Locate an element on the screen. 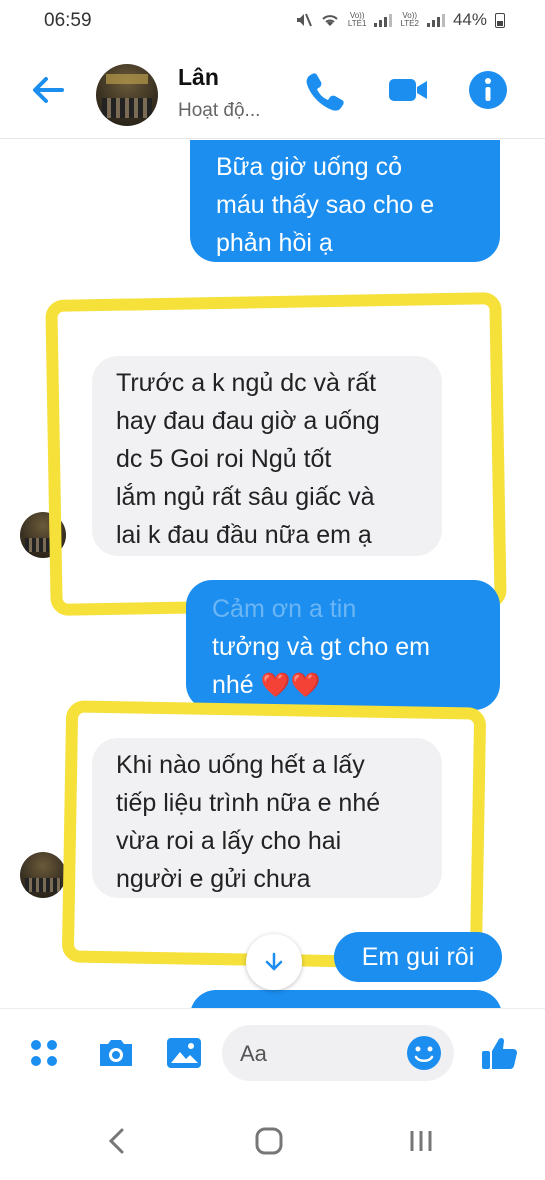 The height and width of the screenshot is (1180, 545). message-line: tưởng và gt cho em is located at coordinates (321, 647).